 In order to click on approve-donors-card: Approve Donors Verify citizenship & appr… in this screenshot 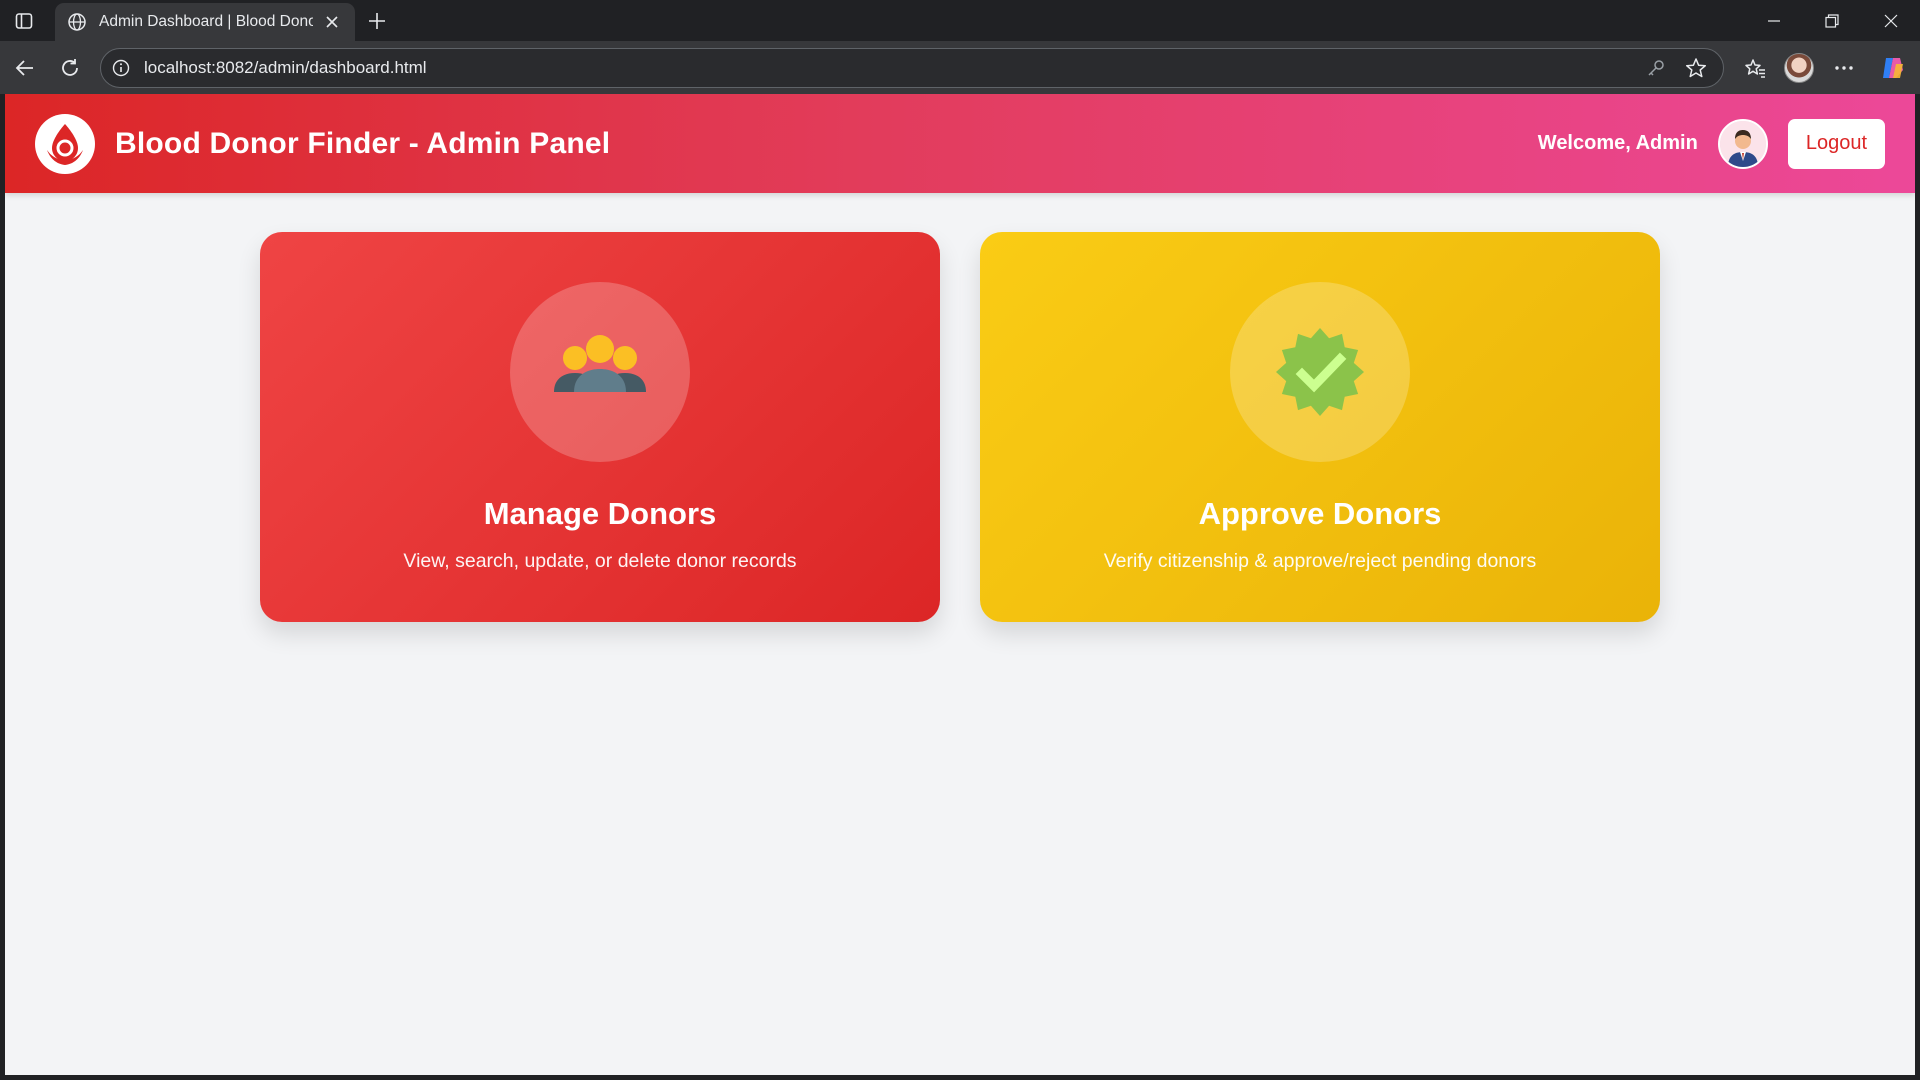, I will do `click(1320, 427)`.